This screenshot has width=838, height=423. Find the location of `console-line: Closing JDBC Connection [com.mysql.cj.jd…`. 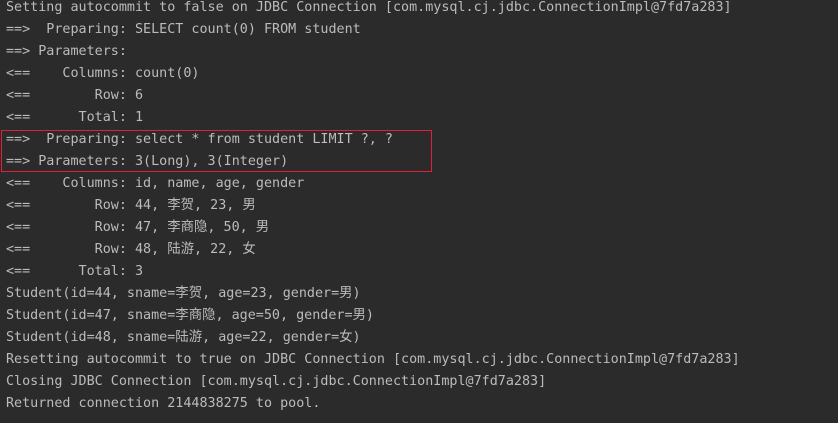

console-line: Closing JDBC Connection [com.mysql.cj.jd… is located at coordinates (276, 381).